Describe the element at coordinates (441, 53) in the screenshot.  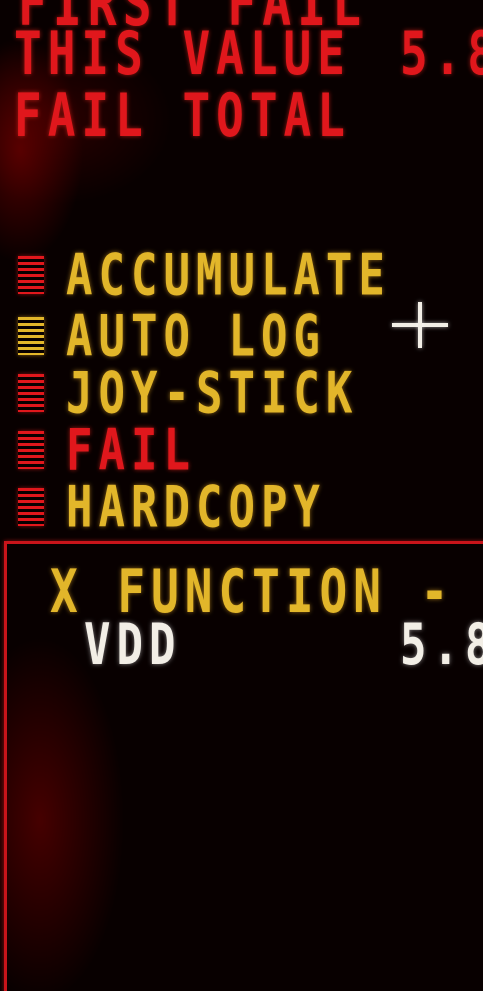
I see `this-value-number: 5.8` at that location.